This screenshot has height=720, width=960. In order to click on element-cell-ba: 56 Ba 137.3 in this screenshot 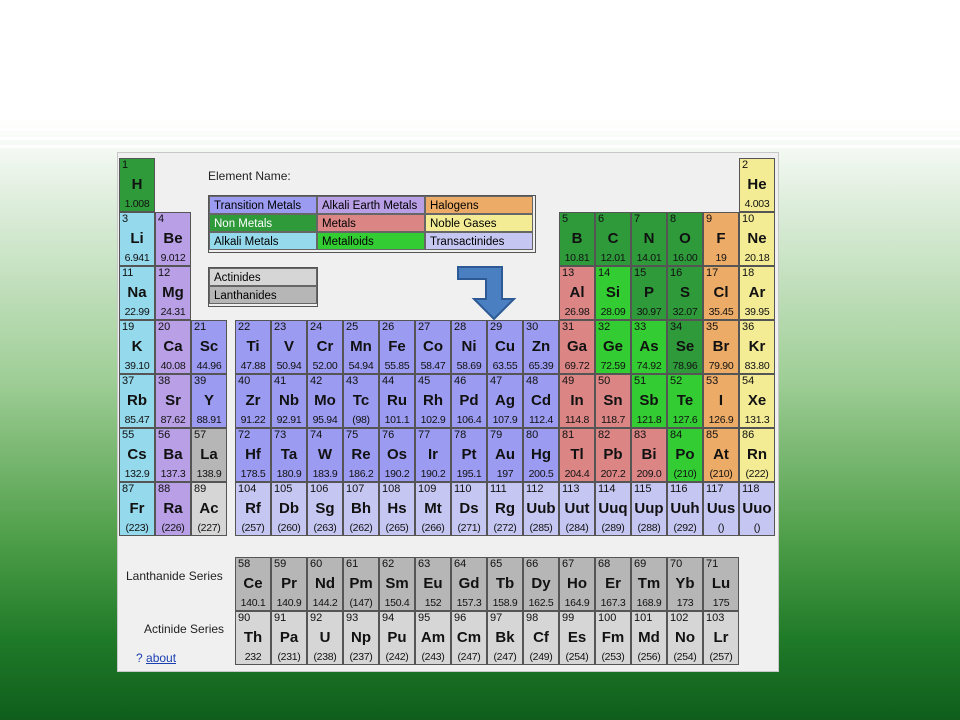, I will do `click(173, 455)`.